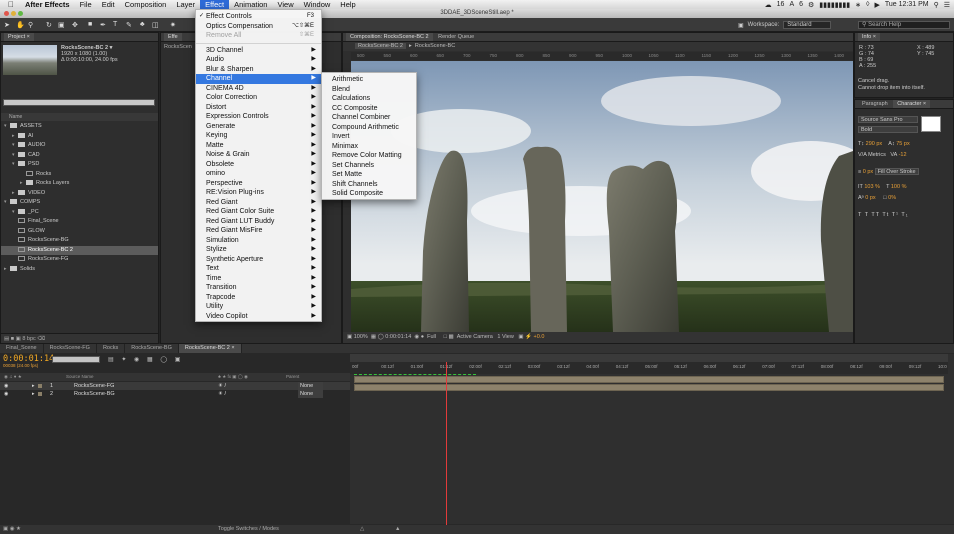  I want to click on stroke-width-value: 0 px, so click(868, 172).